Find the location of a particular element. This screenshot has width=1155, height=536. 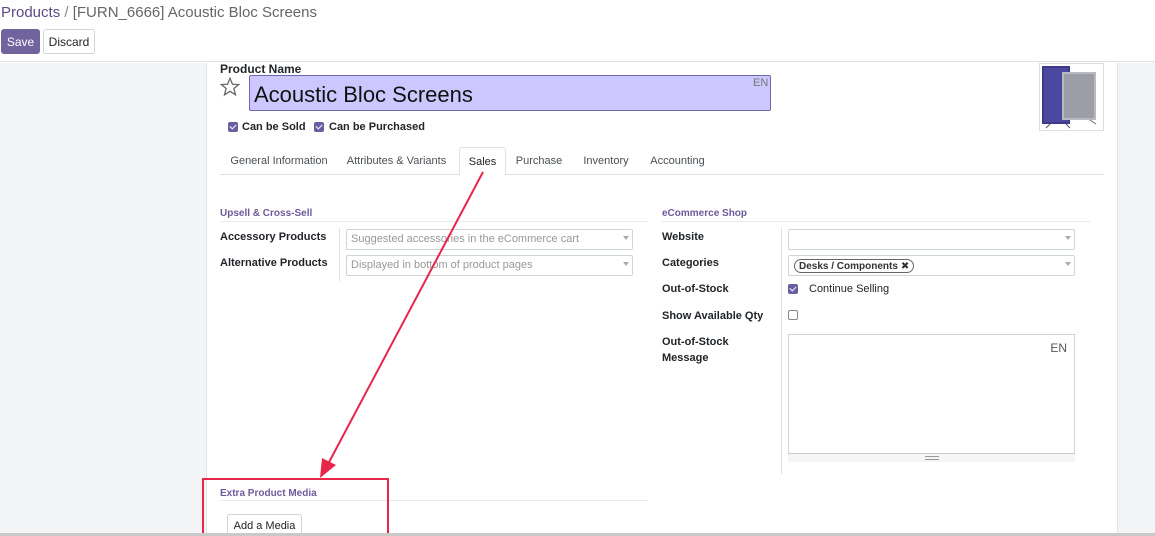

breadcrumb-products-link: Products is located at coordinates (30, 12).